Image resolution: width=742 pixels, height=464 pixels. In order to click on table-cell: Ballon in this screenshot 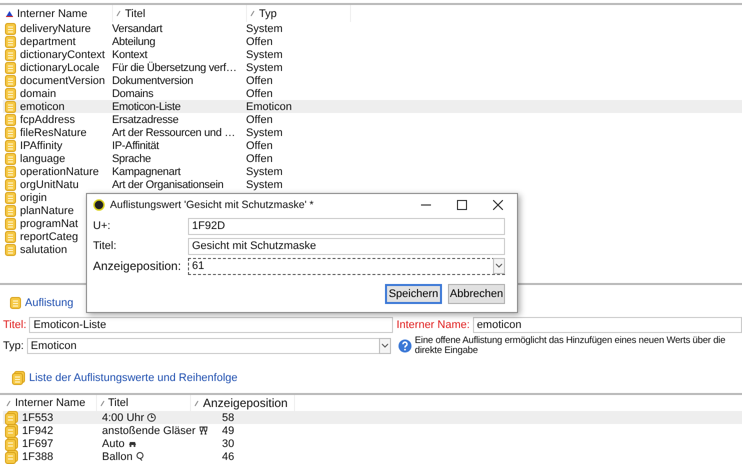, I will do `click(117, 456)`.